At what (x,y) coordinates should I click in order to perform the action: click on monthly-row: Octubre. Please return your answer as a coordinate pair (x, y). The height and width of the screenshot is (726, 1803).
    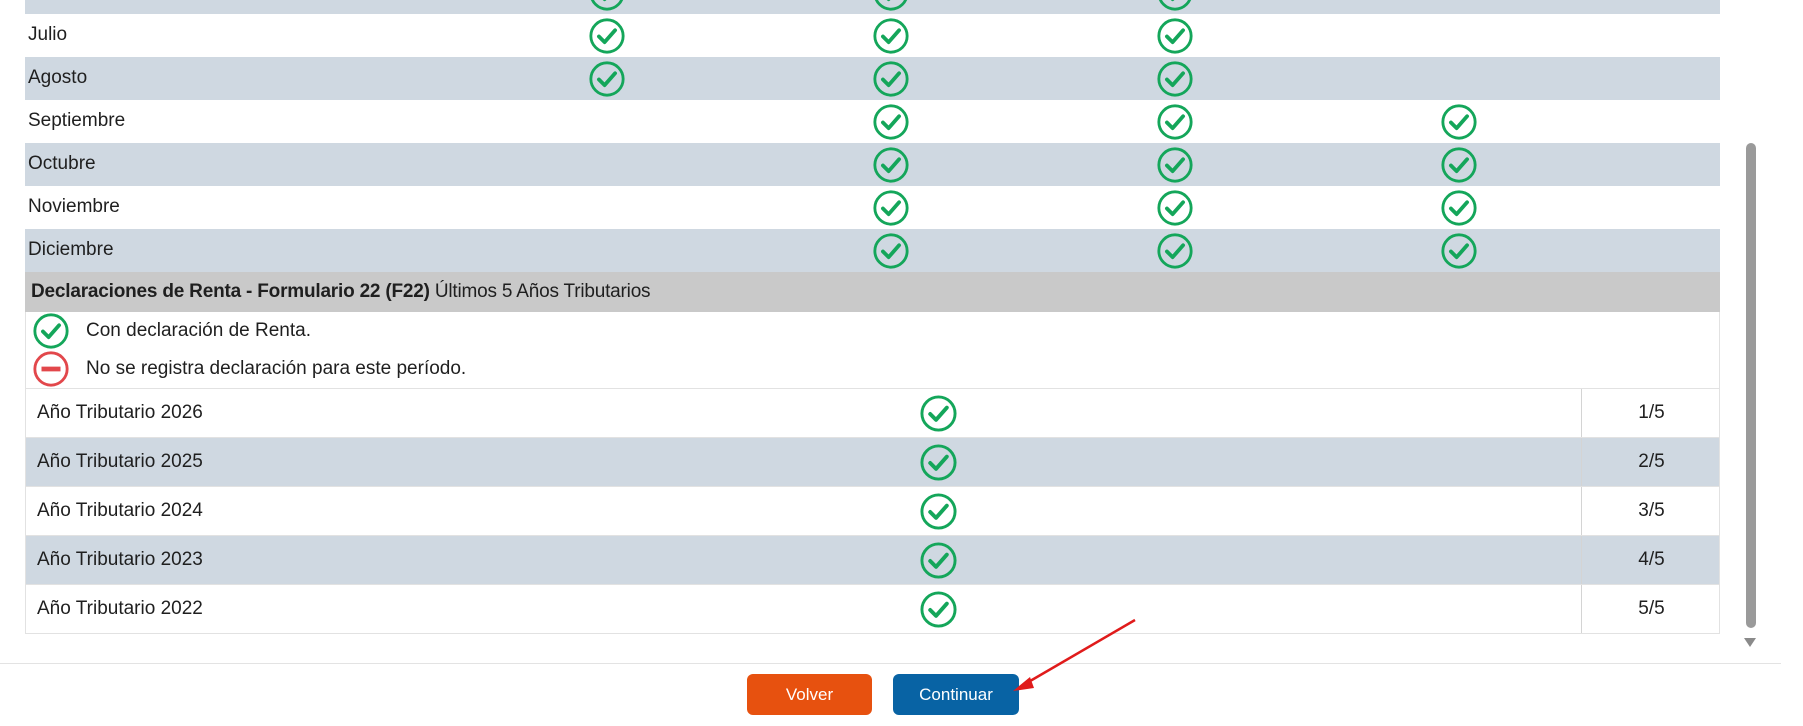
    Looking at the image, I should click on (872, 164).